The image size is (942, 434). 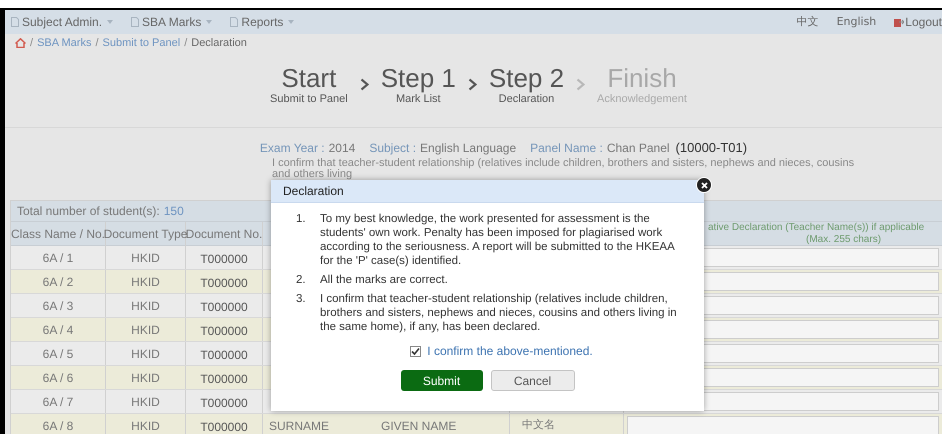 What do you see at coordinates (418, 426) in the screenshot?
I see `table-cell-text: GIVEN NAME` at bounding box center [418, 426].